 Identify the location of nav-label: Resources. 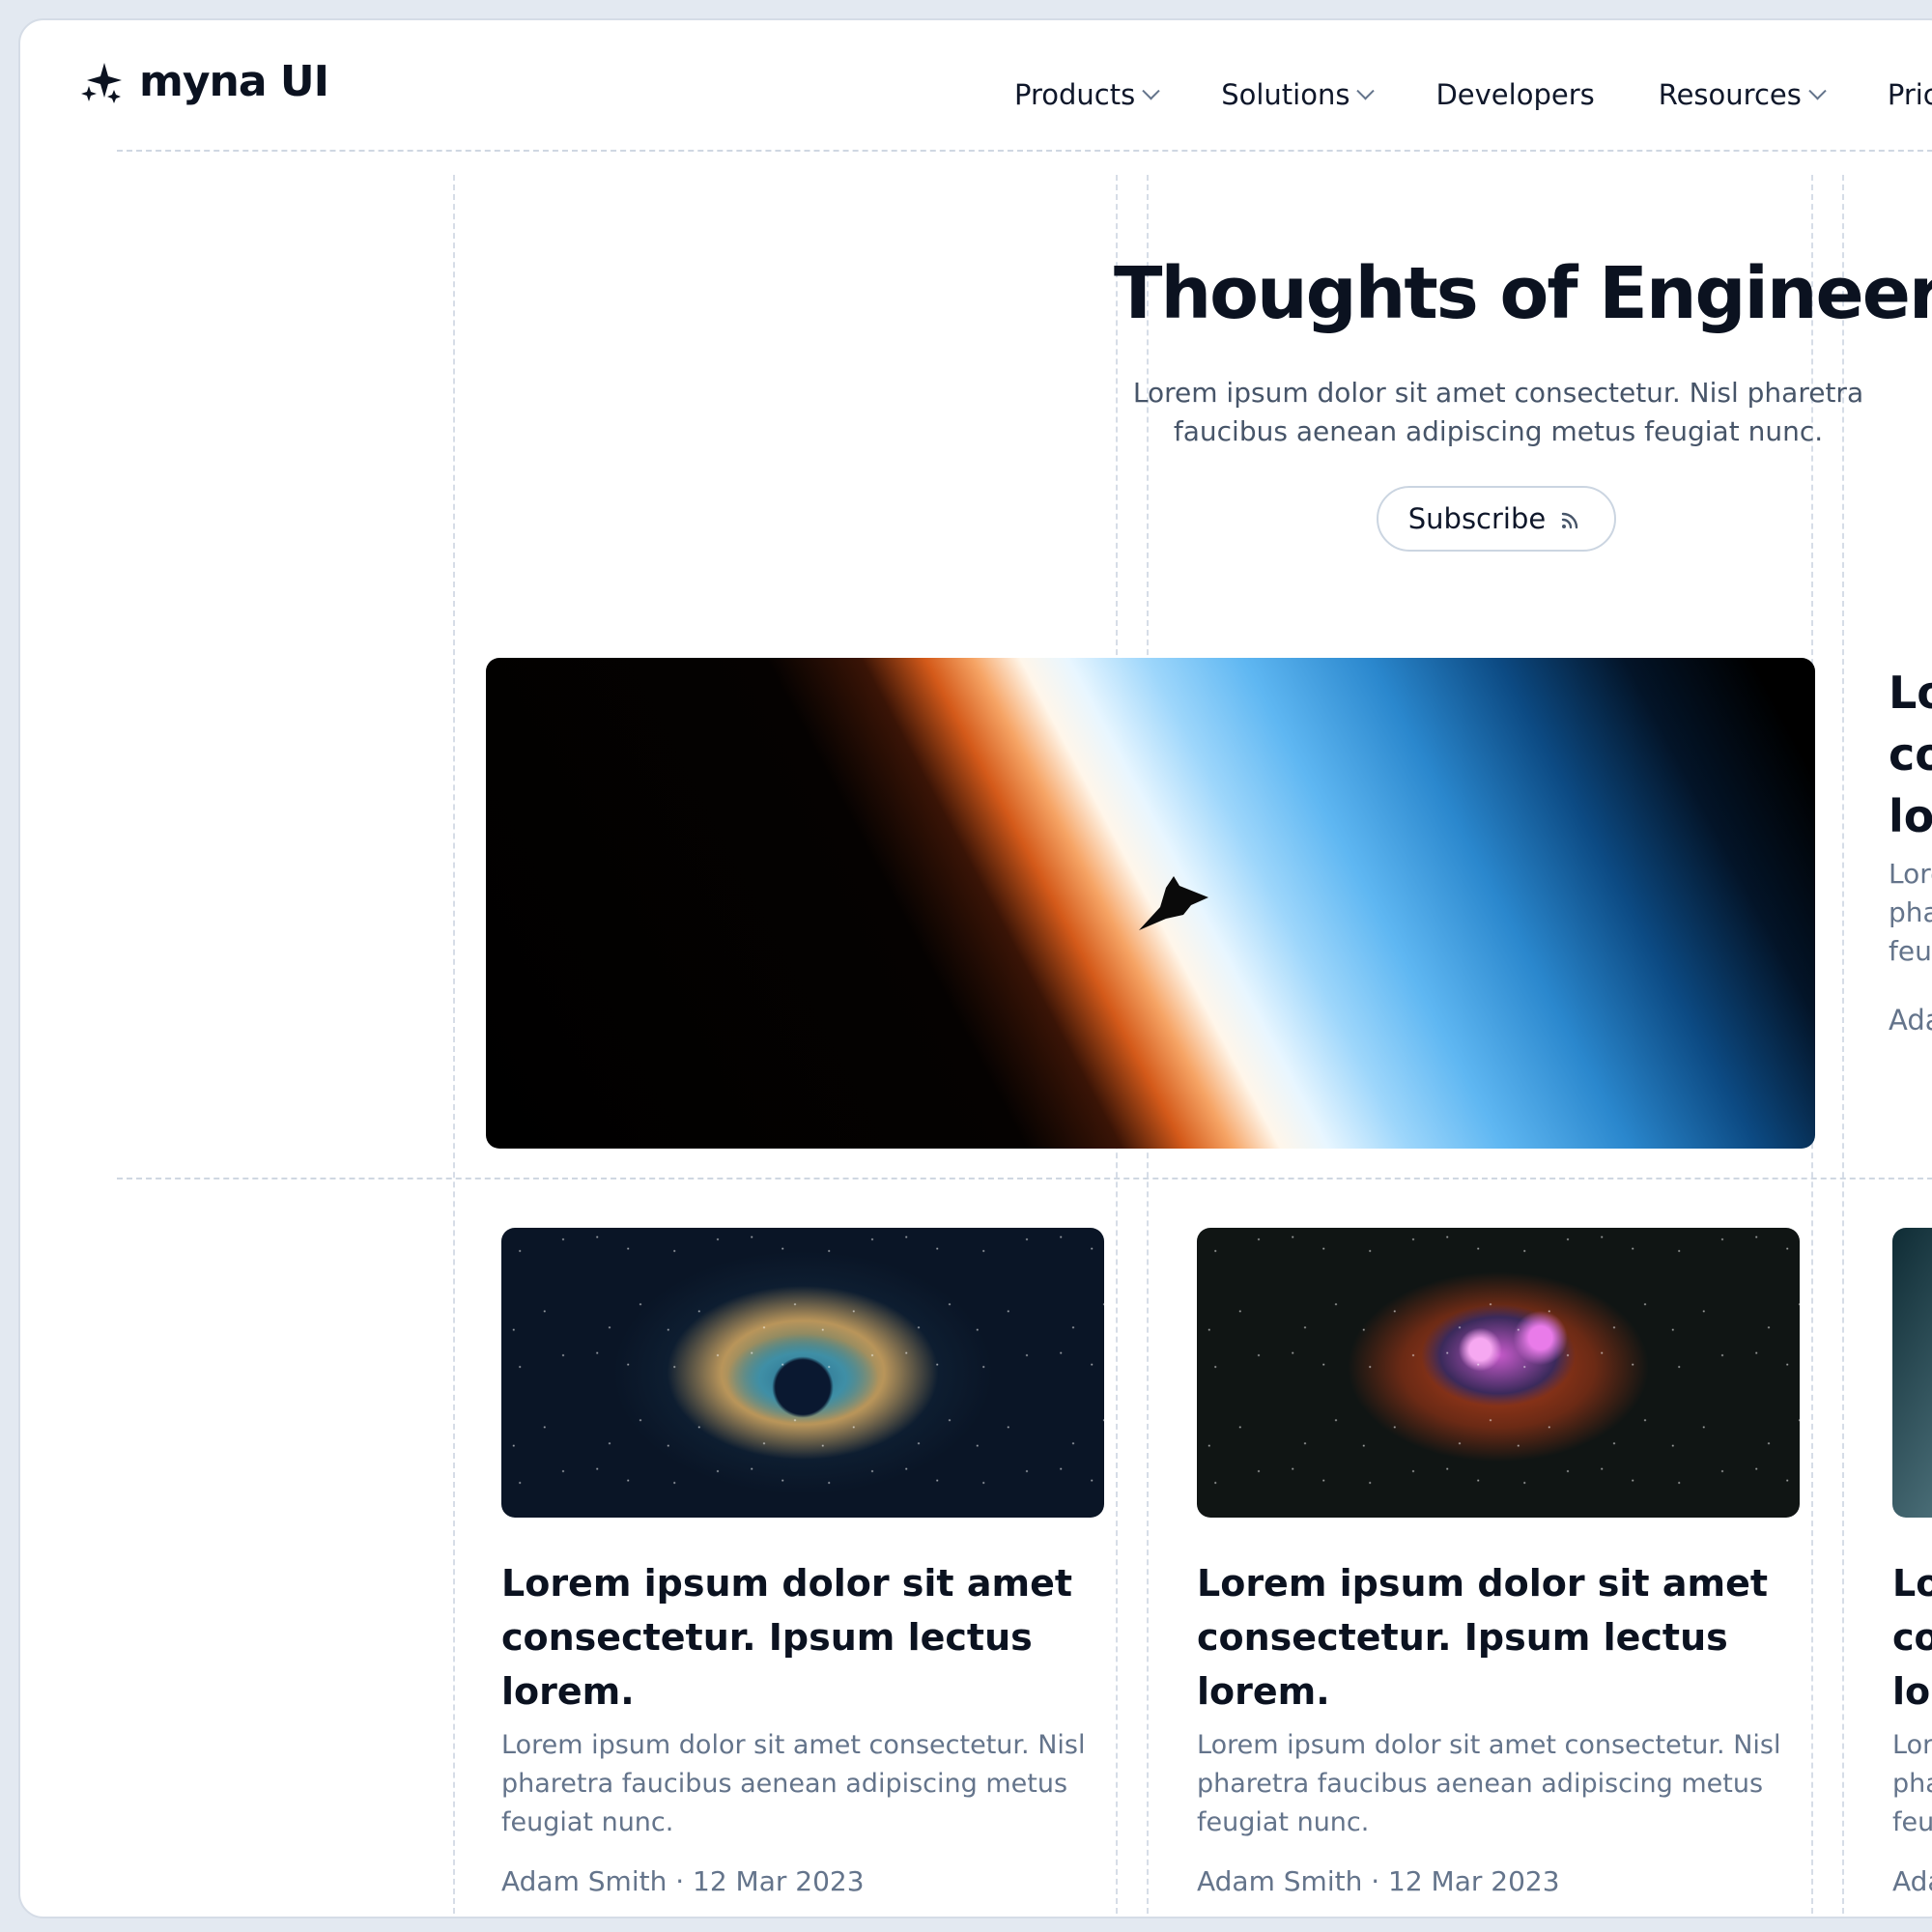
(1730, 94).